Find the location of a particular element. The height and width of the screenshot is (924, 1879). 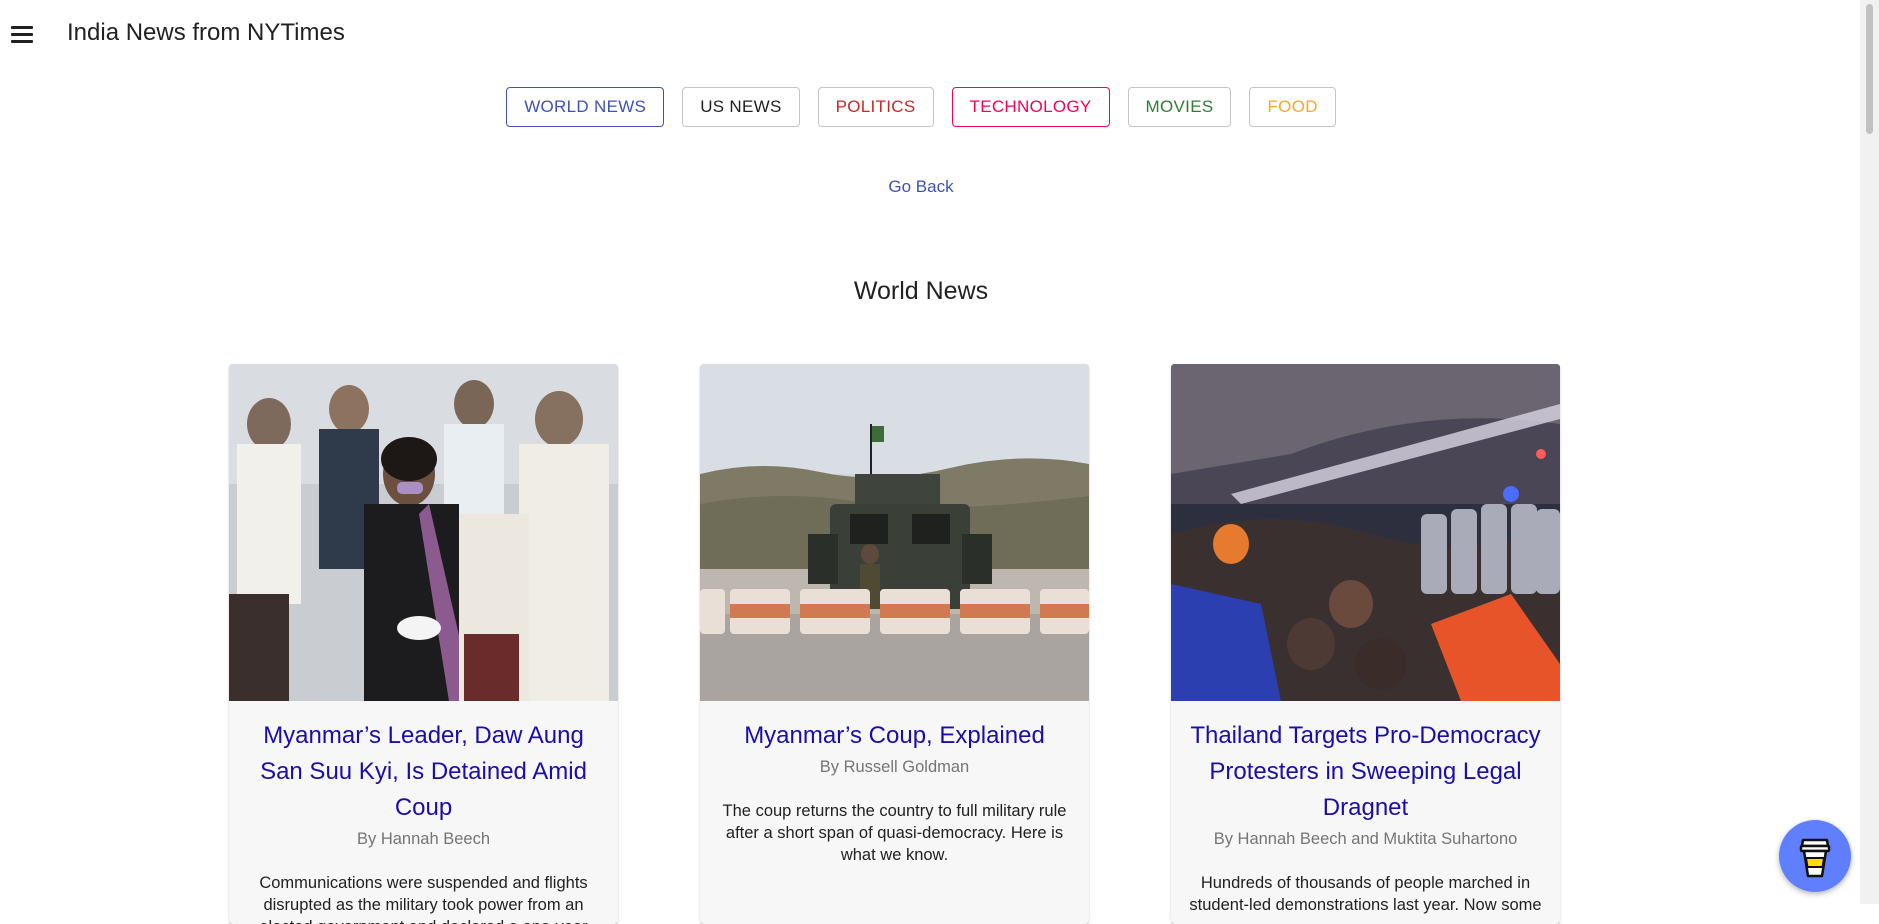

category-button-politics: POLITICS is located at coordinates (875, 107).